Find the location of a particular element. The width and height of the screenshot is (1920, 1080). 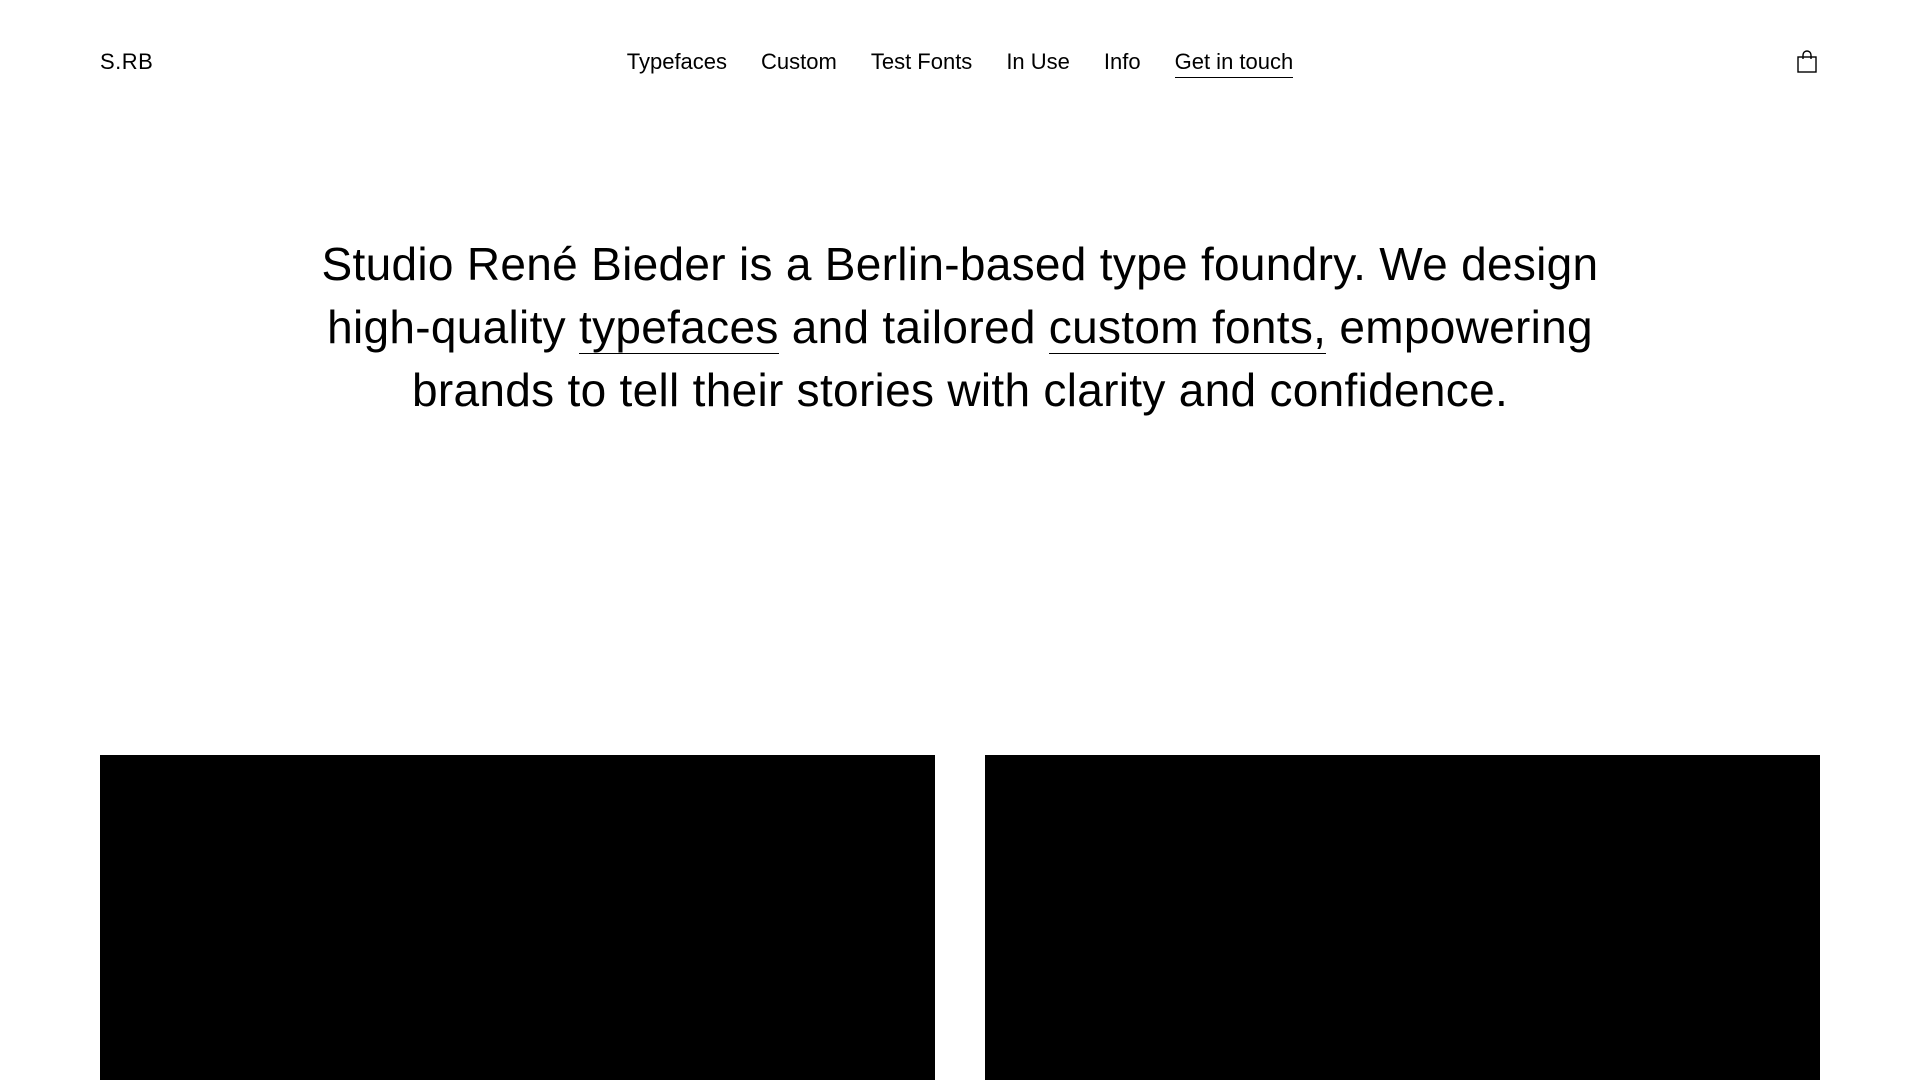

cart-button is located at coordinates (1807, 62).